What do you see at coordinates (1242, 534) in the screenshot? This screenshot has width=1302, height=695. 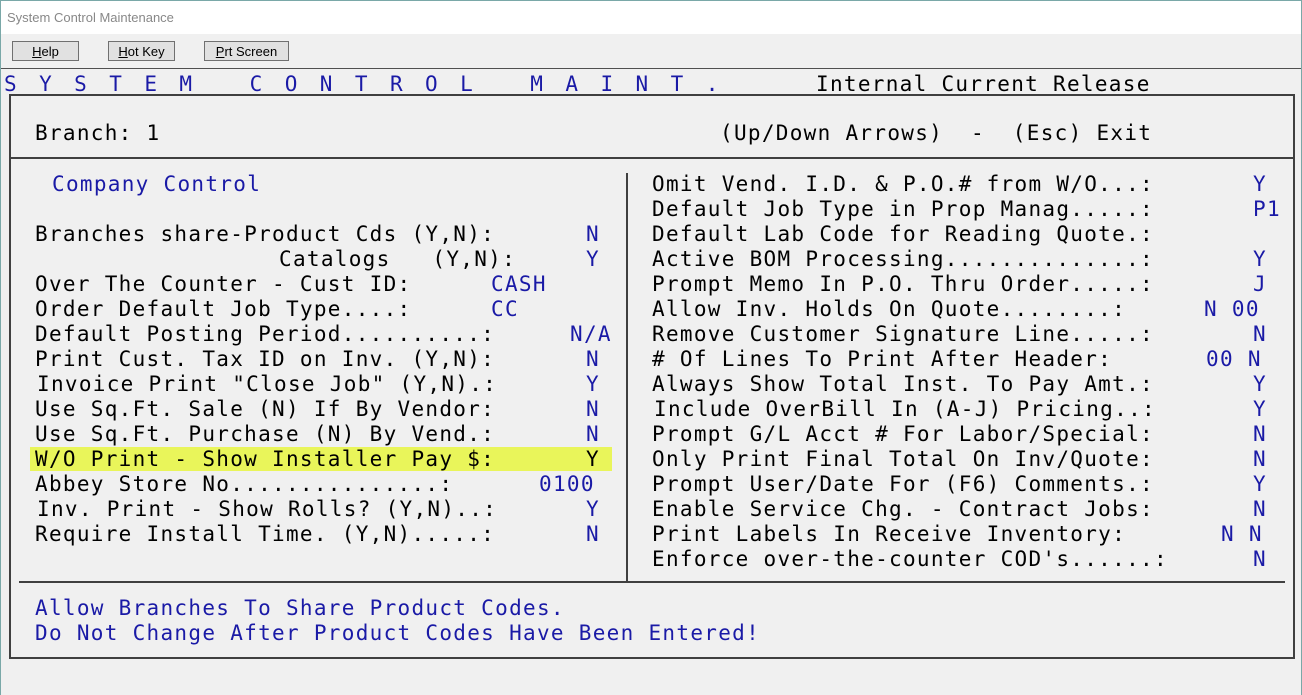 I see `setting-value: N N` at bounding box center [1242, 534].